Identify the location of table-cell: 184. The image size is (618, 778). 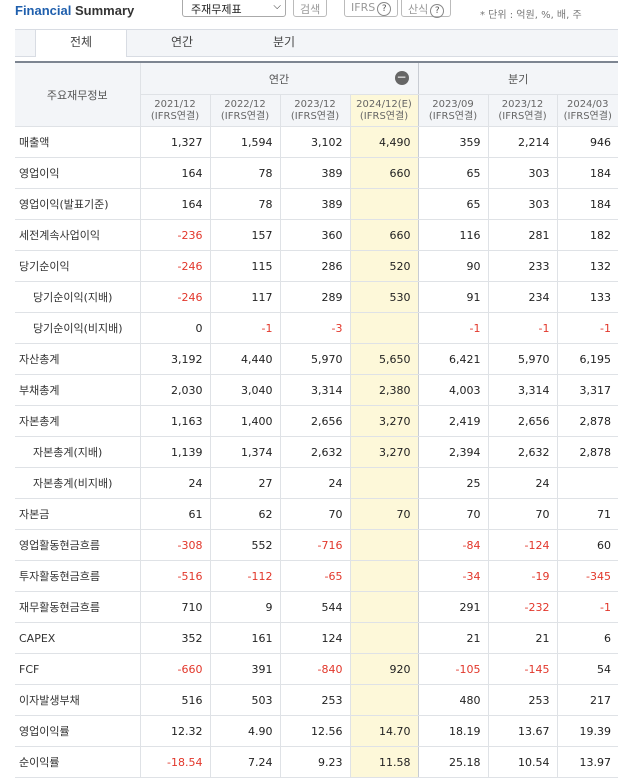
(587, 173).